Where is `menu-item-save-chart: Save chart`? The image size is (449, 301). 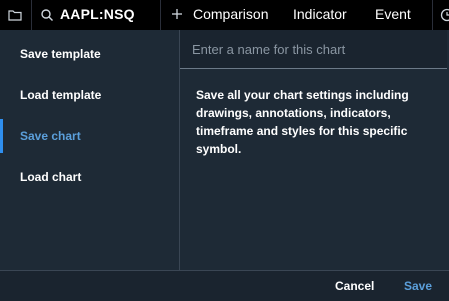
menu-item-save-chart: Save chart is located at coordinates (89, 136).